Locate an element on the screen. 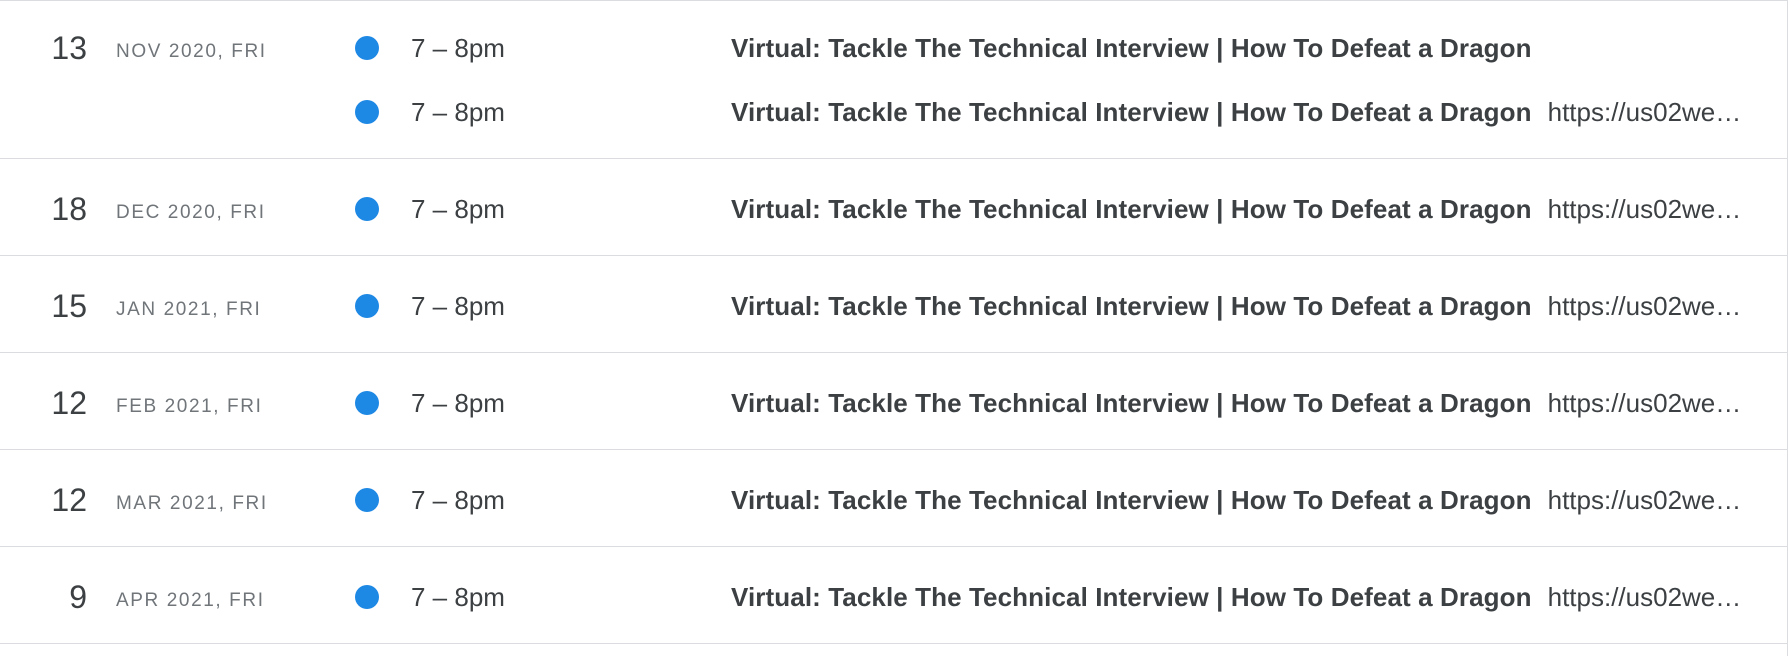  date-header: 18 DEC 2020, FRI is located at coordinates (170, 209).